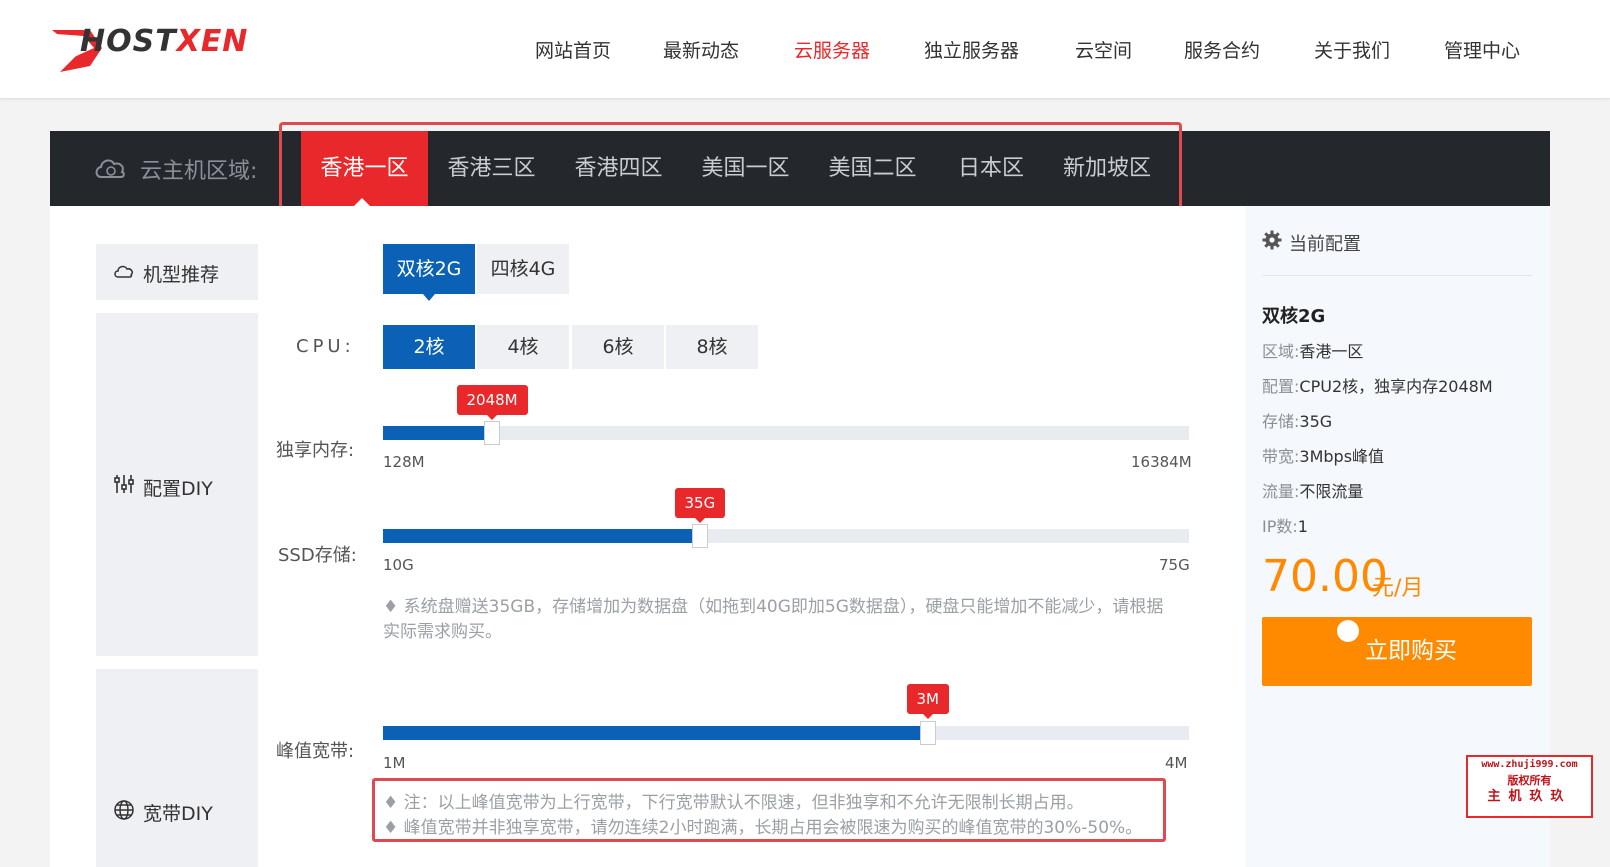  What do you see at coordinates (928, 716) in the screenshot?
I see `bandwidth-bubble-arrow` at bounding box center [928, 716].